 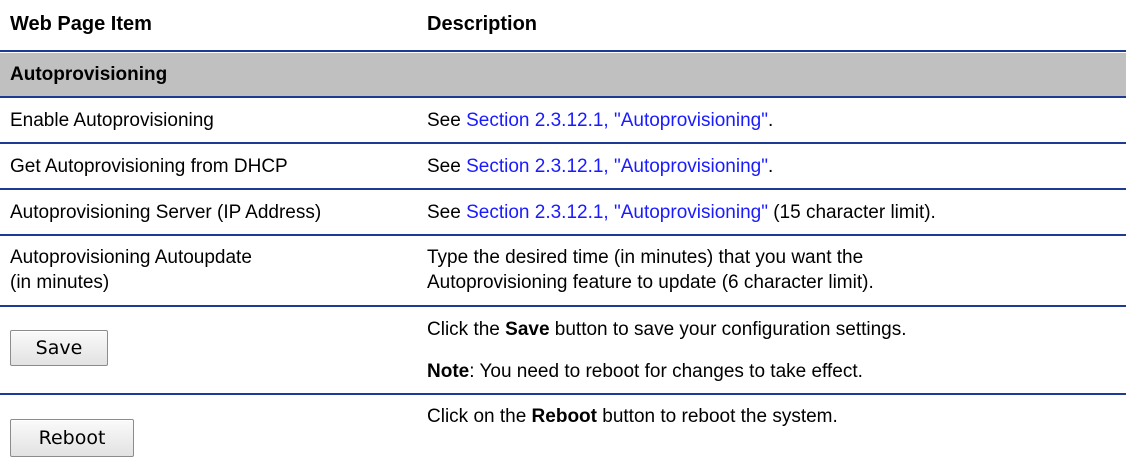 What do you see at coordinates (448, 371) in the screenshot?
I see `note-label: Note` at bounding box center [448, 371].